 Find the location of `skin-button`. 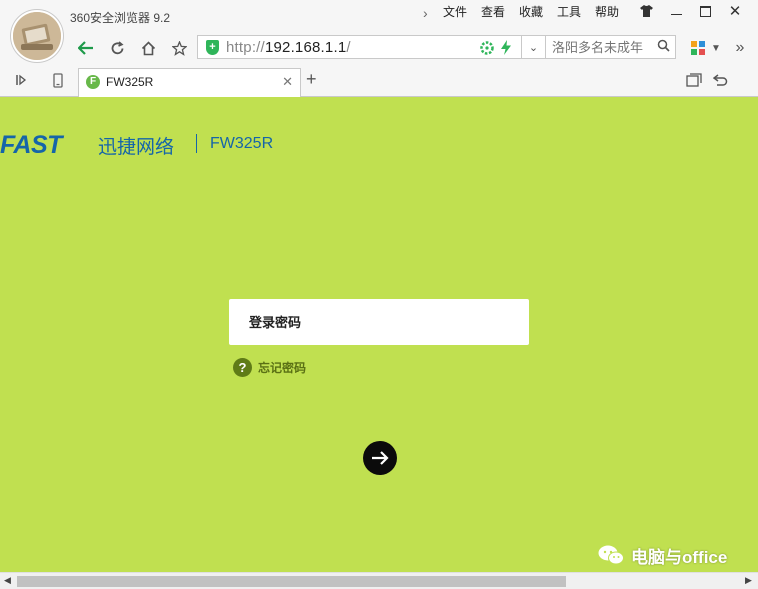

skin-button is located at coordinates (646, 11).